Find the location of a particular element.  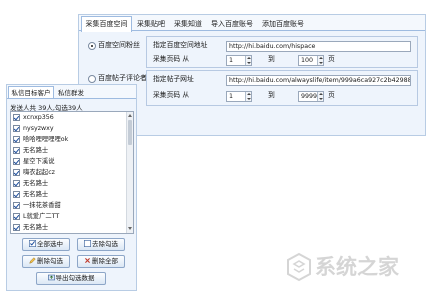

list-item: xcnxp356 is located at coordinates (69, 118).